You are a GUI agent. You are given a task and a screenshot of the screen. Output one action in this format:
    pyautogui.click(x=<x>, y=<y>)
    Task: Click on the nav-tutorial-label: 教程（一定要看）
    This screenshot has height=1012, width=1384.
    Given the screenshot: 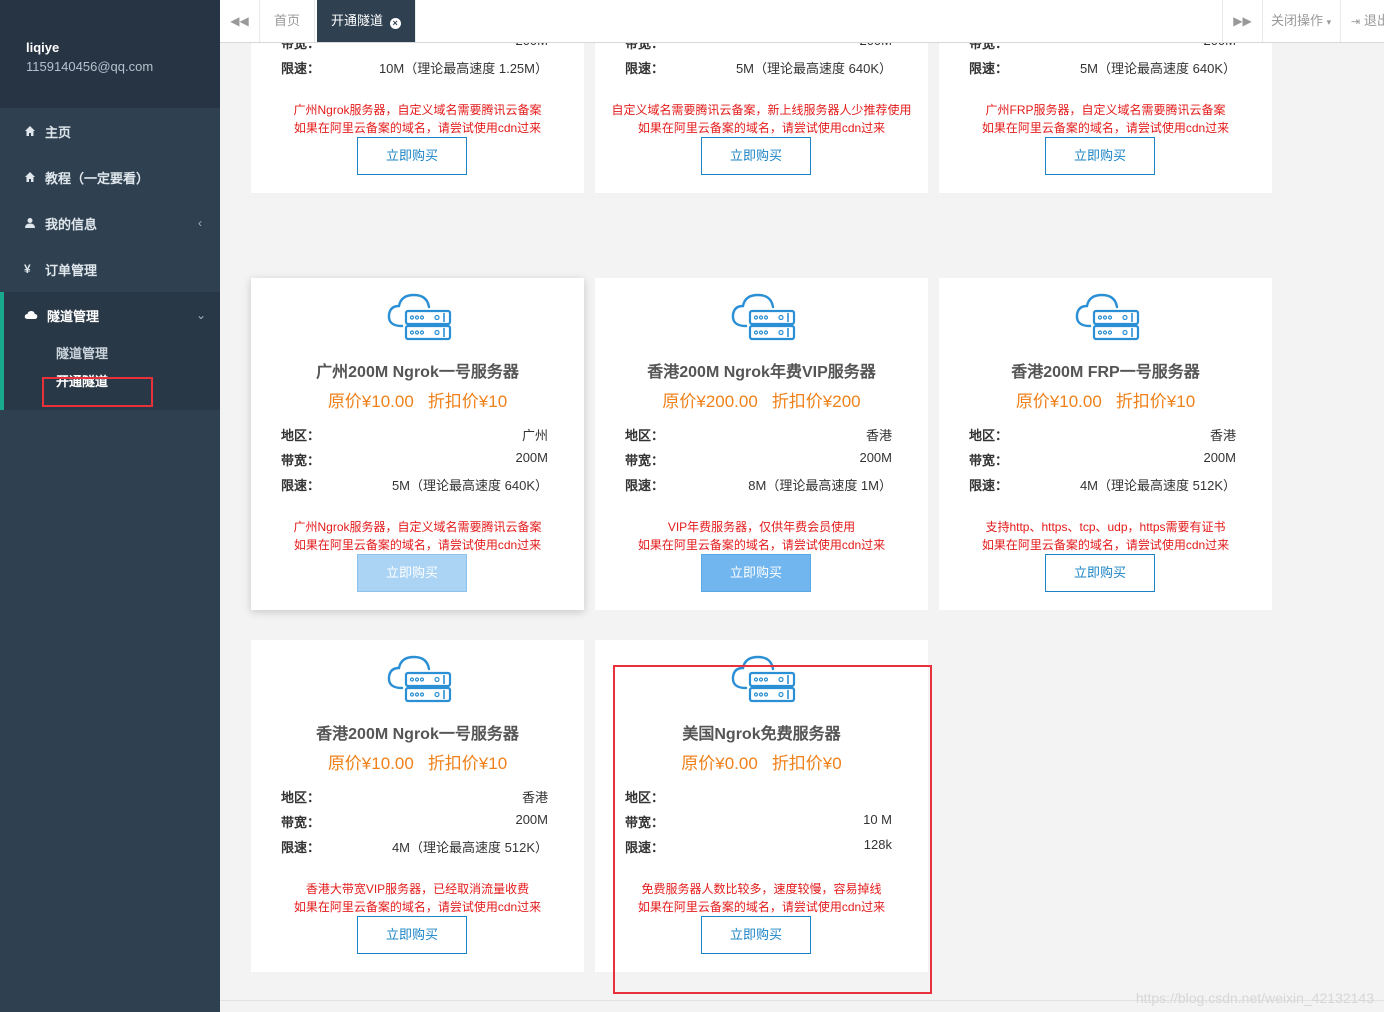 What is the action you would take?
    pyautogui.click(x=97, y=178)
    